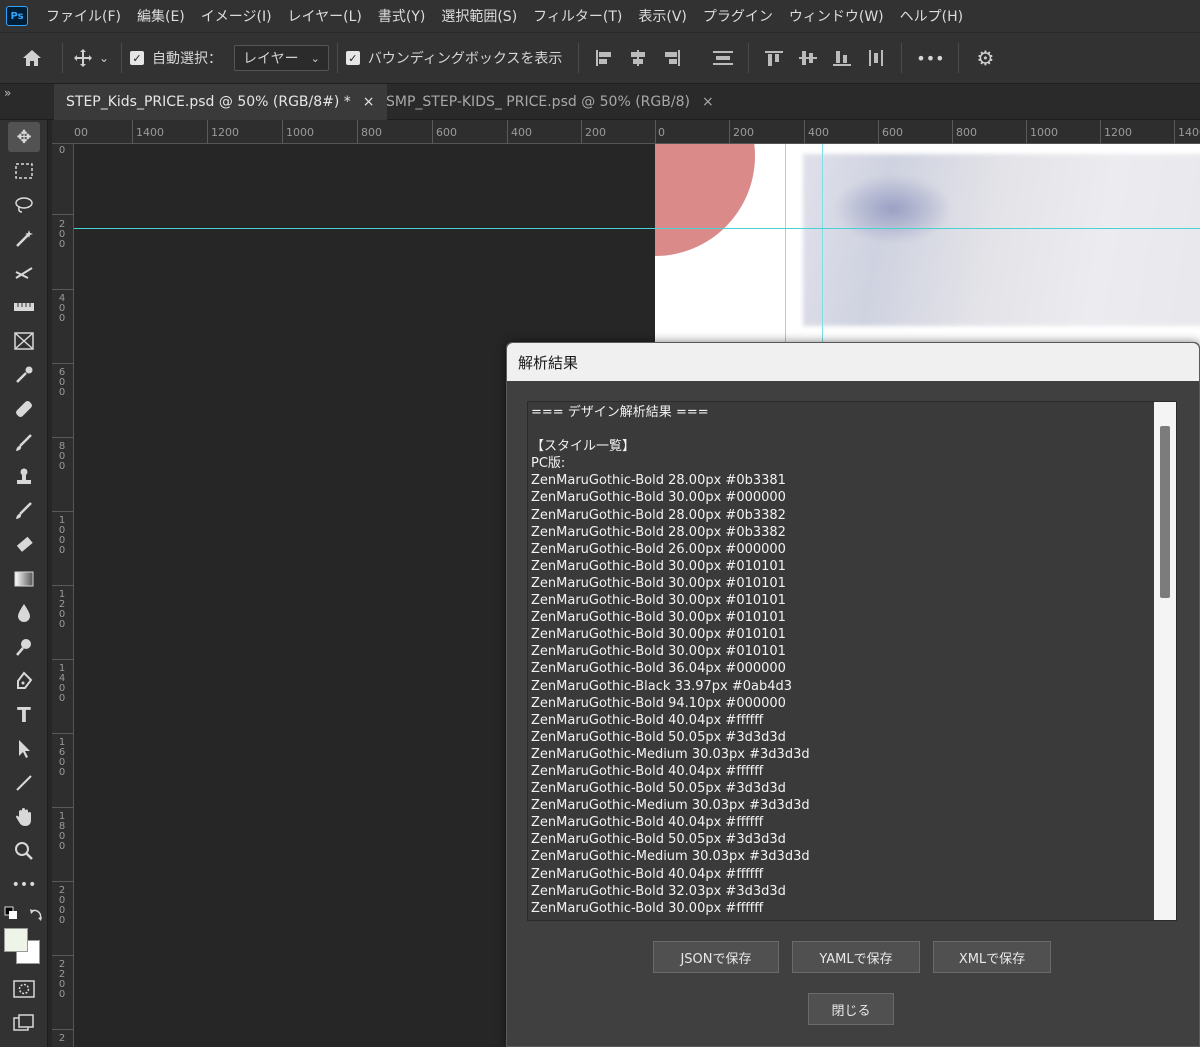  Describe the element at coordinates (24, 817) in the screenshot. I see `hand-tool-icon` at that location.